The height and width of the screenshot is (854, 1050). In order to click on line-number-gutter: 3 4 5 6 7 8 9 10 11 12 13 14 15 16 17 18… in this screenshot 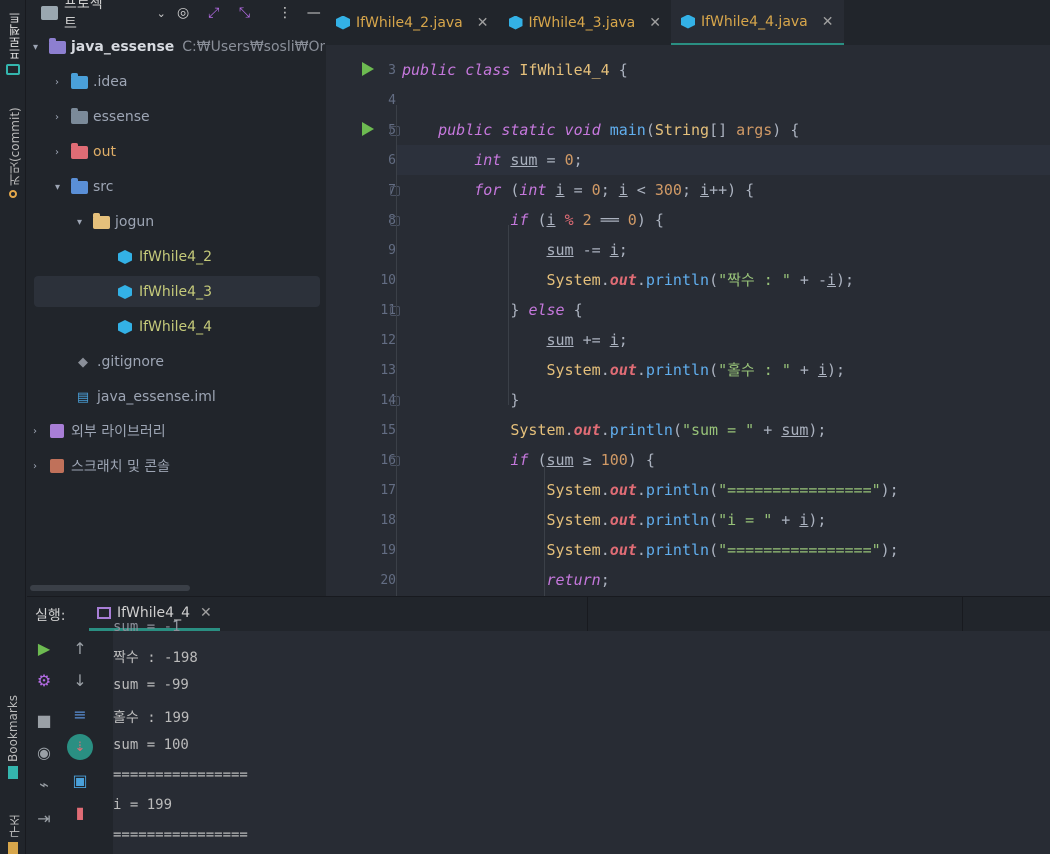, I will do `click(361, 320)`.